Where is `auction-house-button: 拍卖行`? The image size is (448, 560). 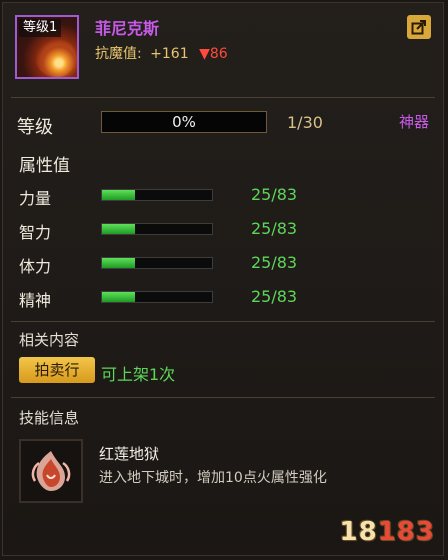
auction-house-button: 拍卖行 is located at coordinates (57, 370).